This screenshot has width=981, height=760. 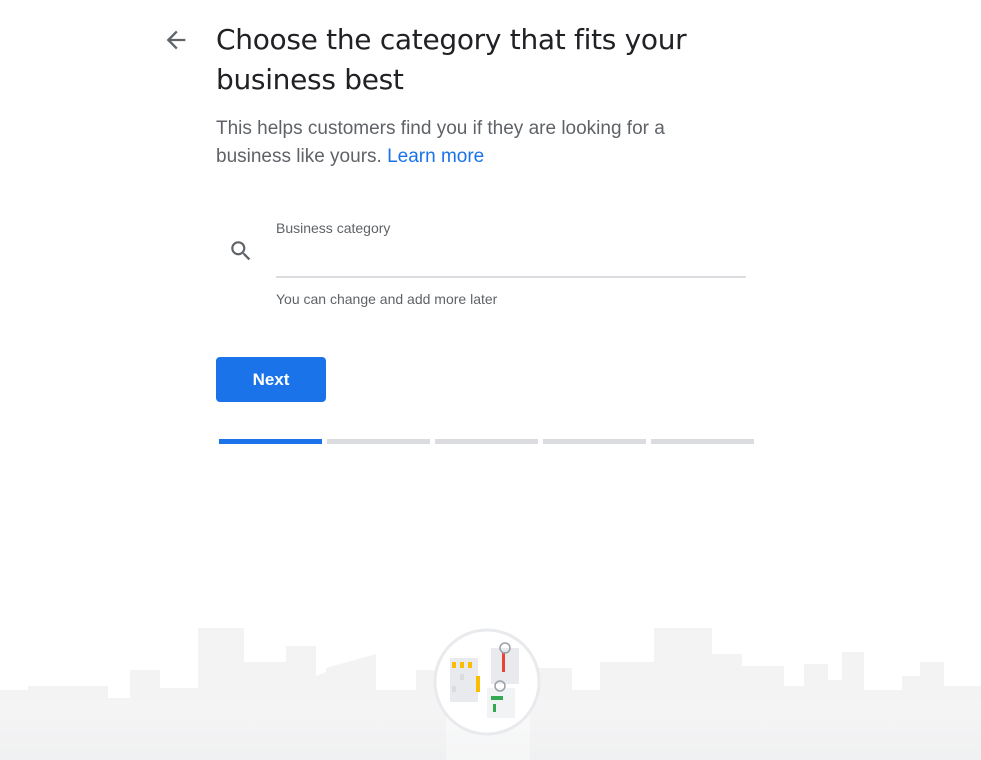 What do you see at coordinates (435, 156) in the screenshot?
I see `learn-more-link: Learn more` at bounding box center [435, 156].